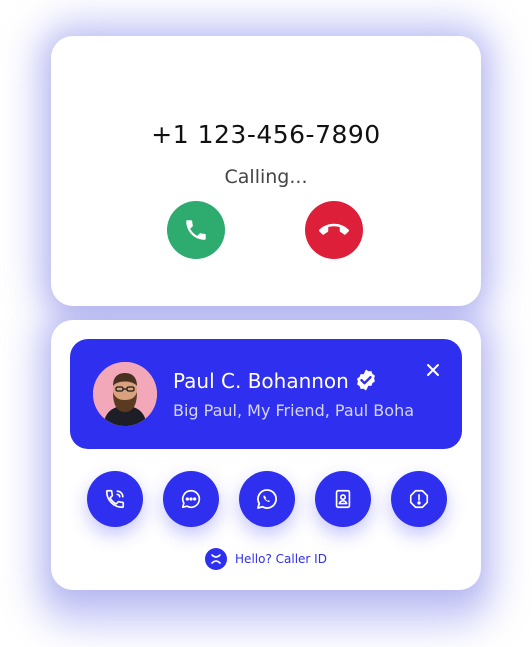  I want to click on contact-card-icon, so click(343, 499).